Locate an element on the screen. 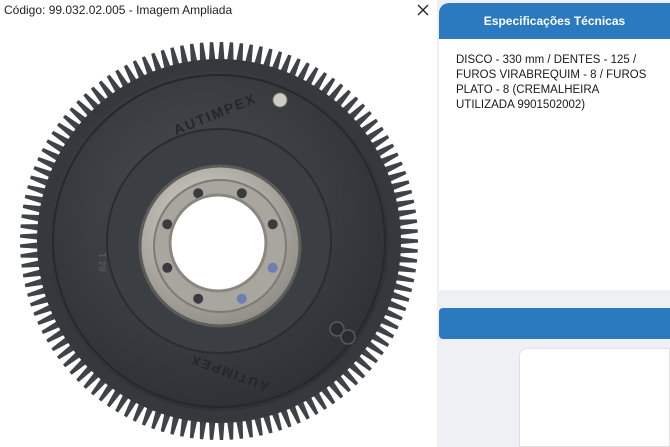 Image resolution: width=670 pixels, height=447 pixels. close-button is located at coordinates (423, 10).